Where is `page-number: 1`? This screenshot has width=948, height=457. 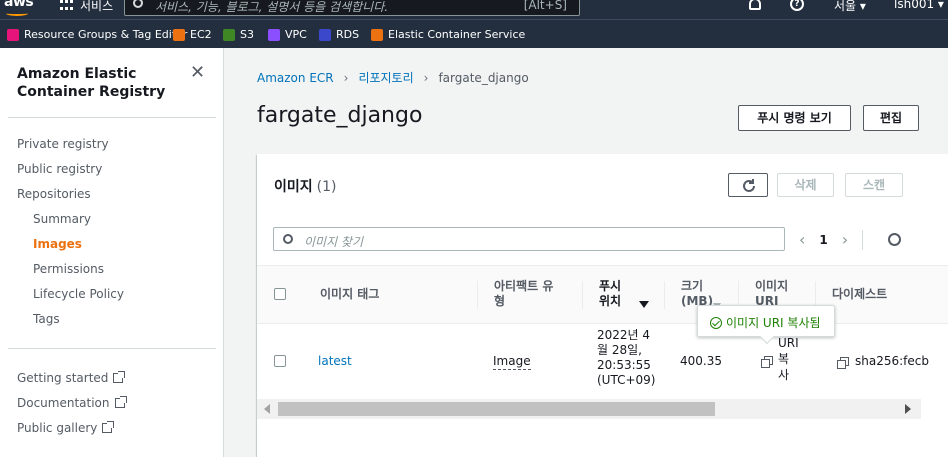 page-number: 1 is located at coordinates (823, 240).